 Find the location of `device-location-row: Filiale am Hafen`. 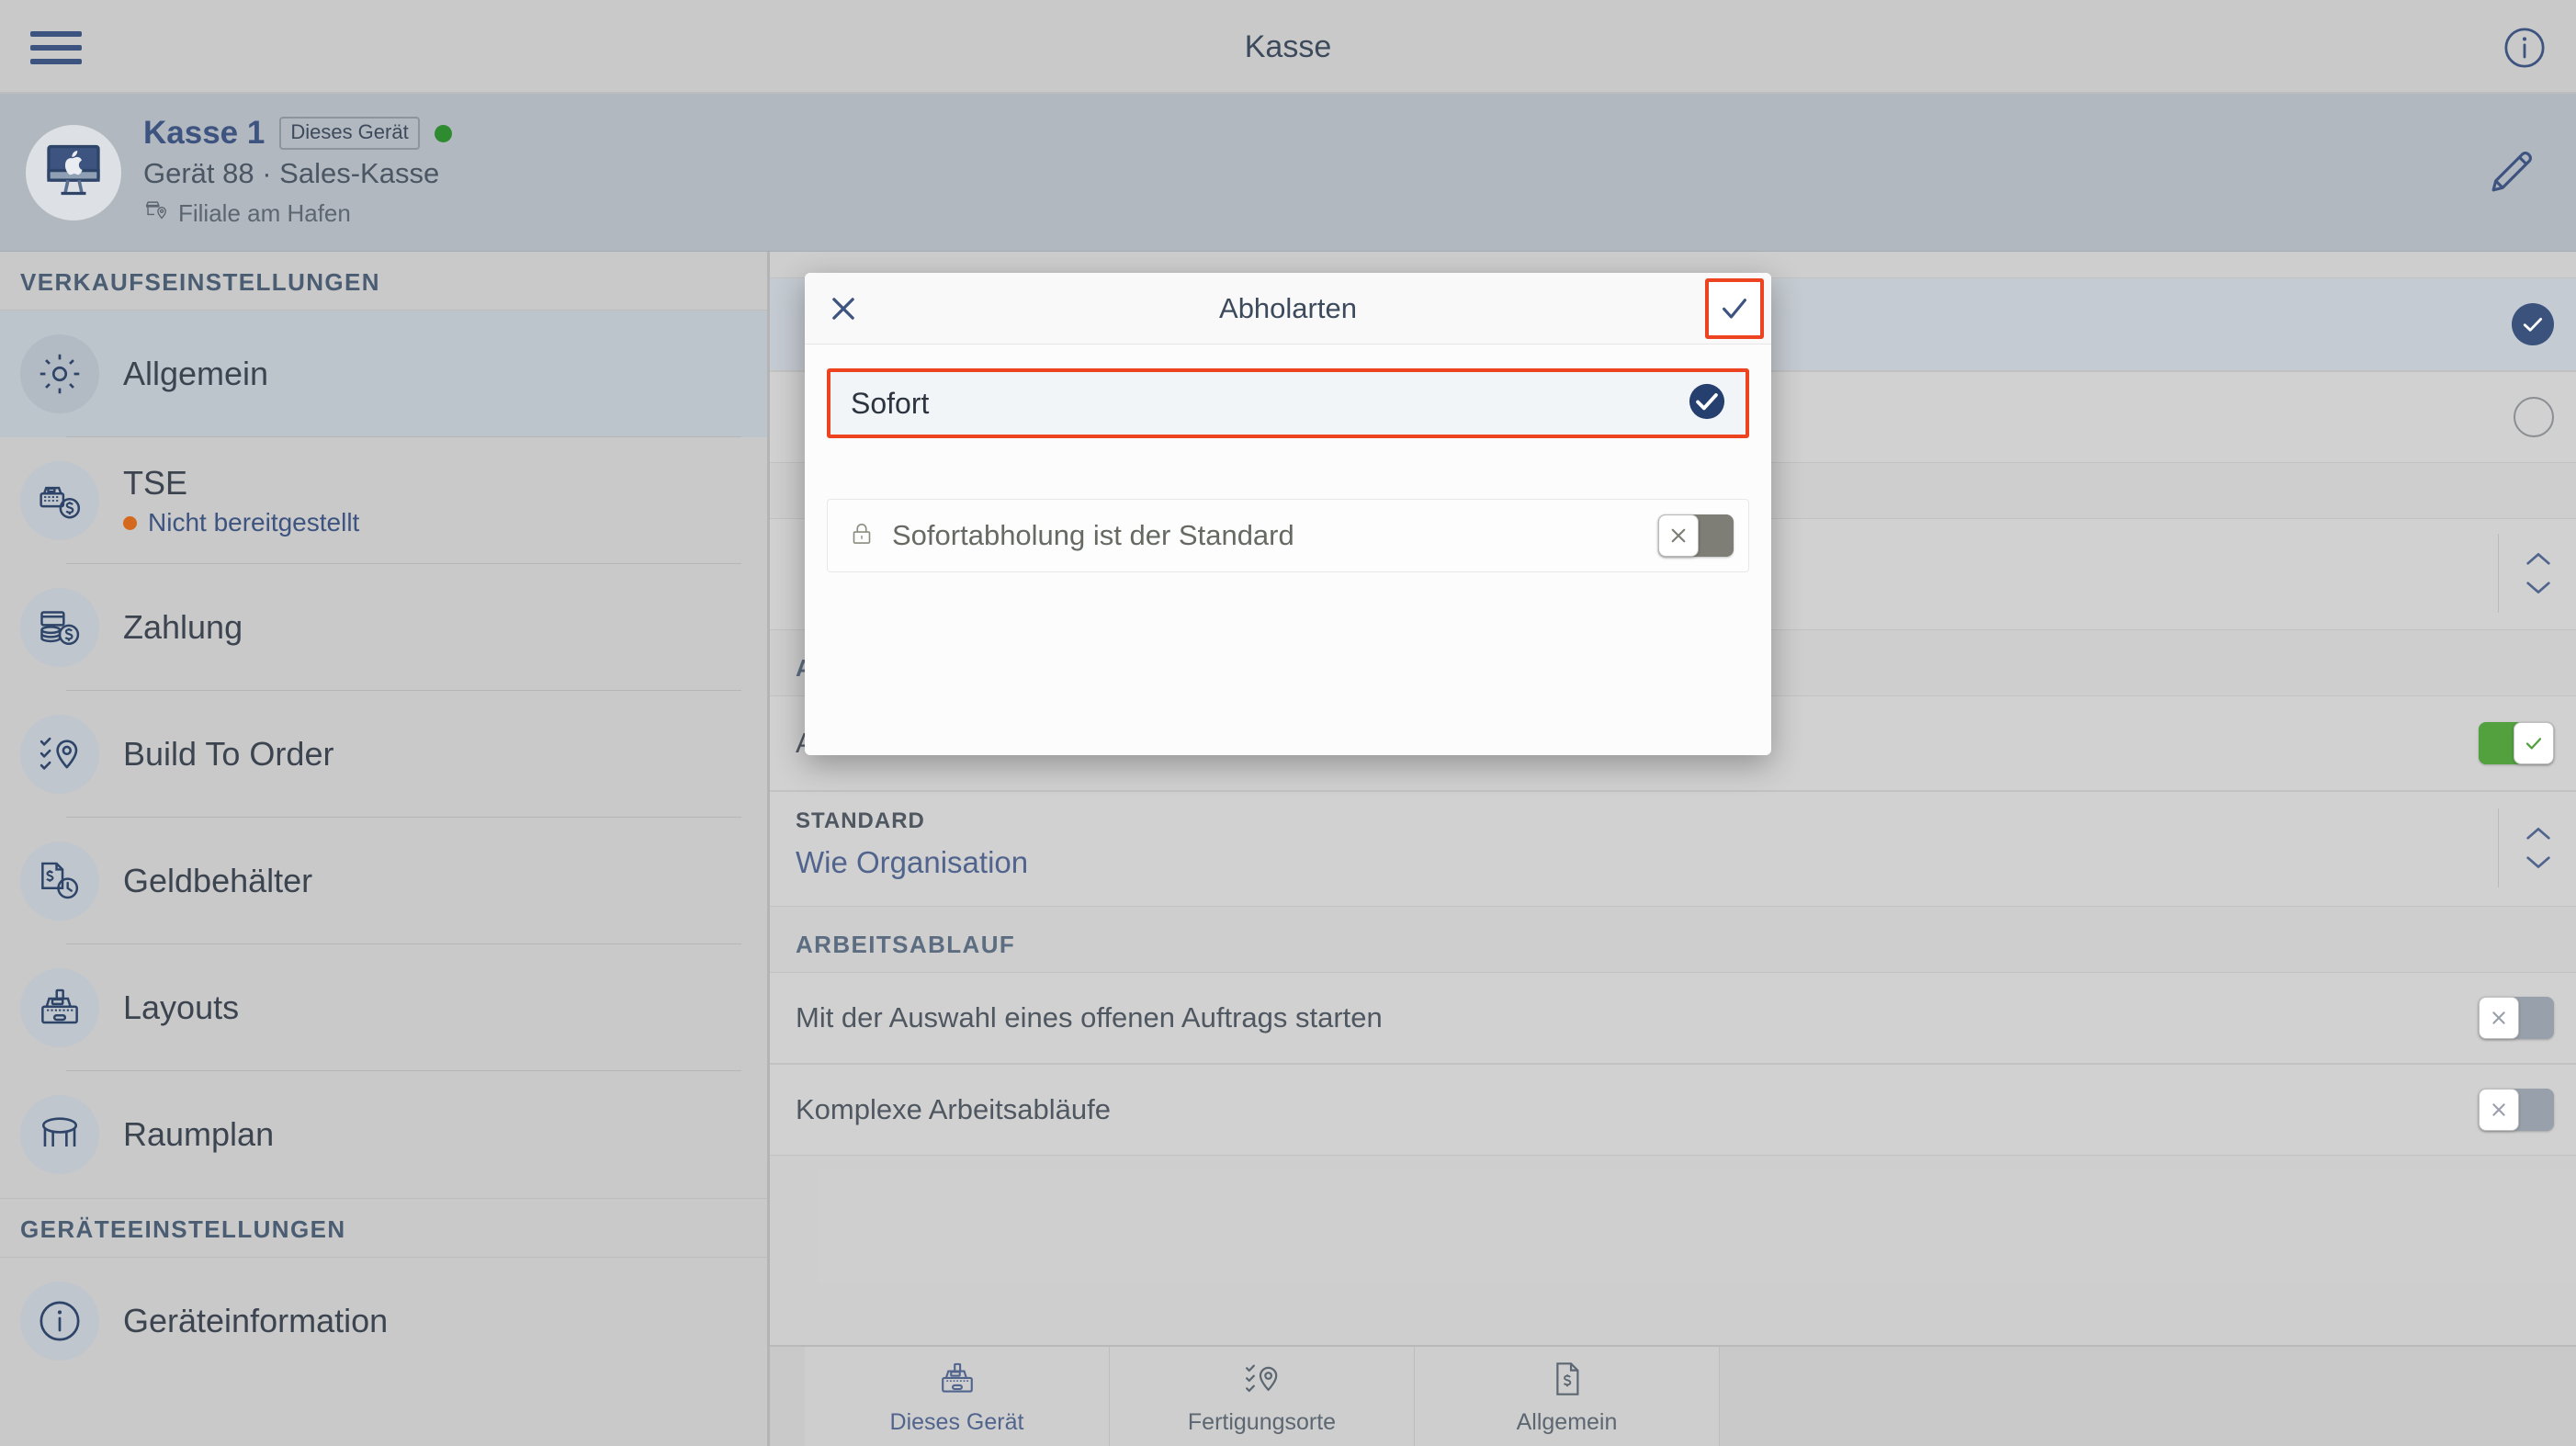

device-location-row: Filiale am Hafen is located at coordinates (297, 214).